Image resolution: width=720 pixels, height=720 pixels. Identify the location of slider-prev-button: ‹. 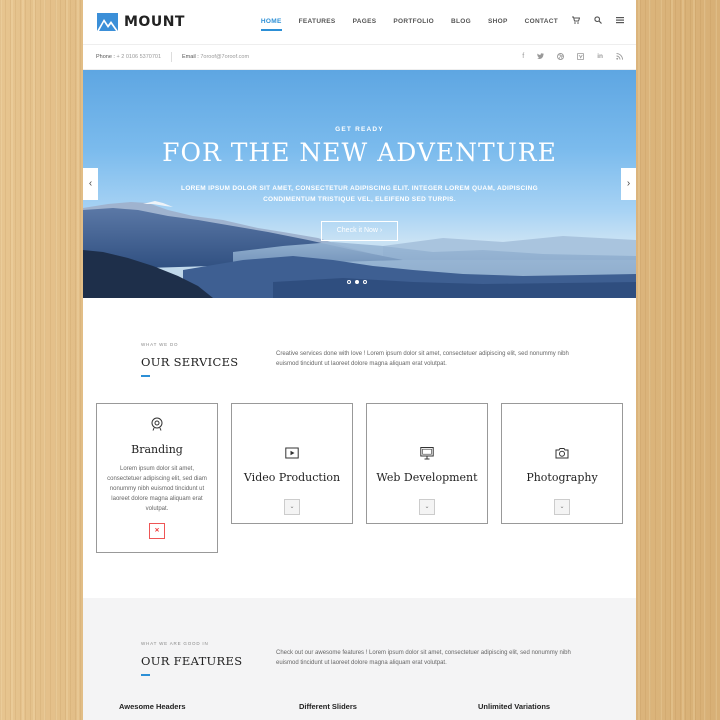
(90, 184).